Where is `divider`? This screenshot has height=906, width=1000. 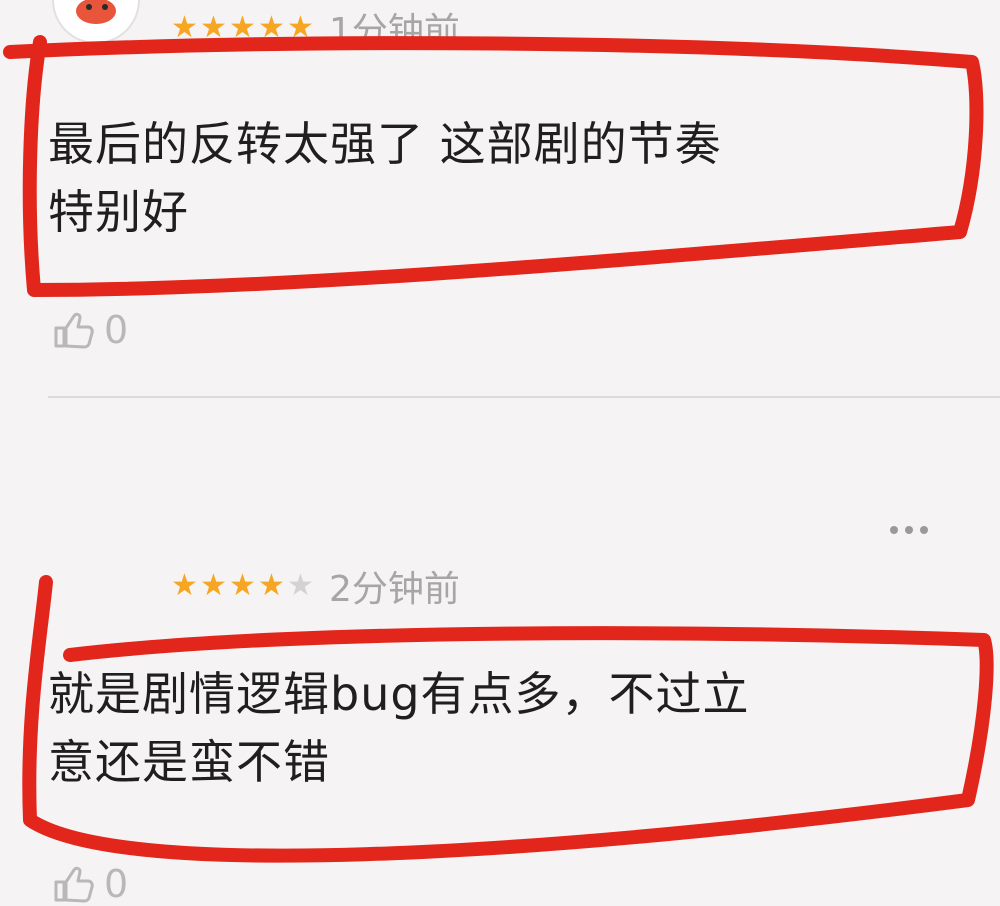
divider is located at coordinates (524, 397).